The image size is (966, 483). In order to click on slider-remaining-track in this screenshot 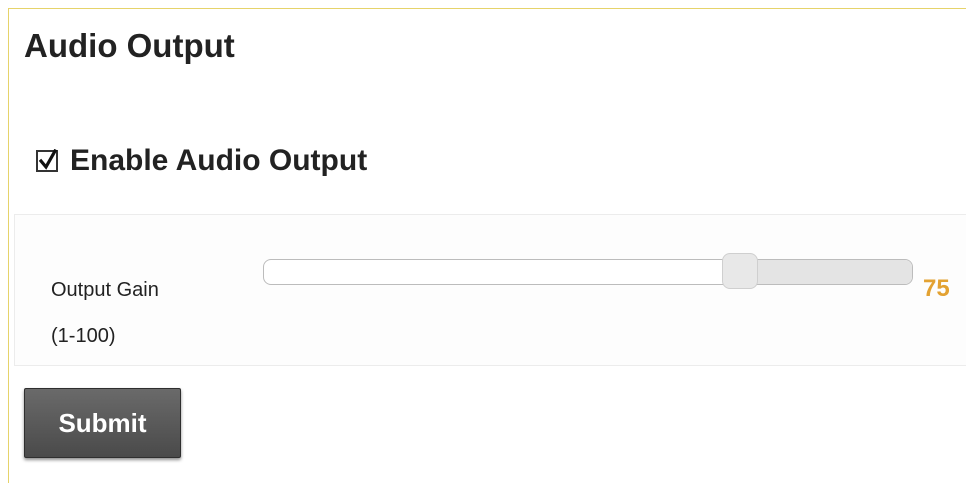, I will do `click(825, 272)`.